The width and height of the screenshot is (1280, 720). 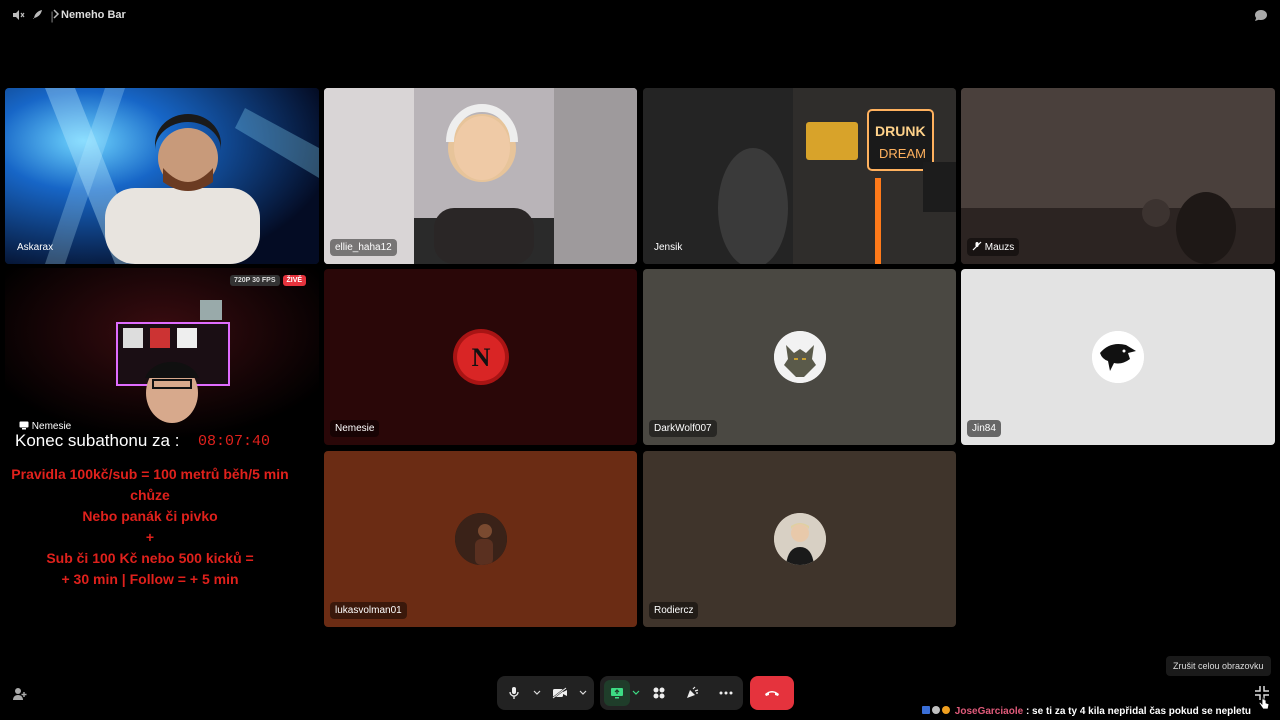 I want to click on top-bar: | Nemeho Bar, so click(x=640, y=16).